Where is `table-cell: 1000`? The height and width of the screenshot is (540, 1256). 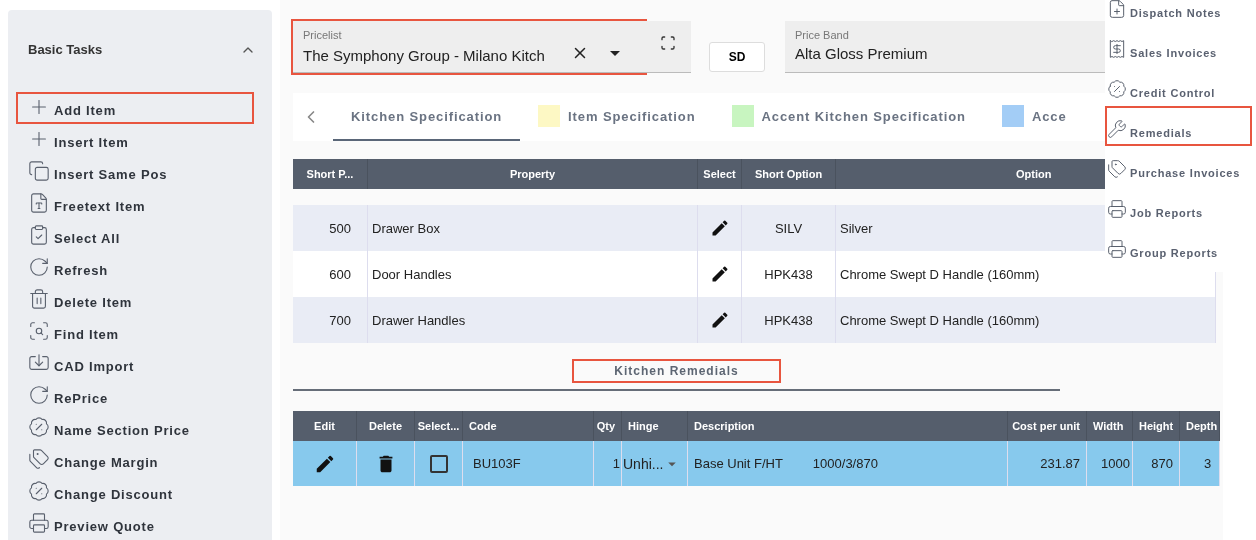 table-cell: 1000 is located at coordinates (1110, 463).